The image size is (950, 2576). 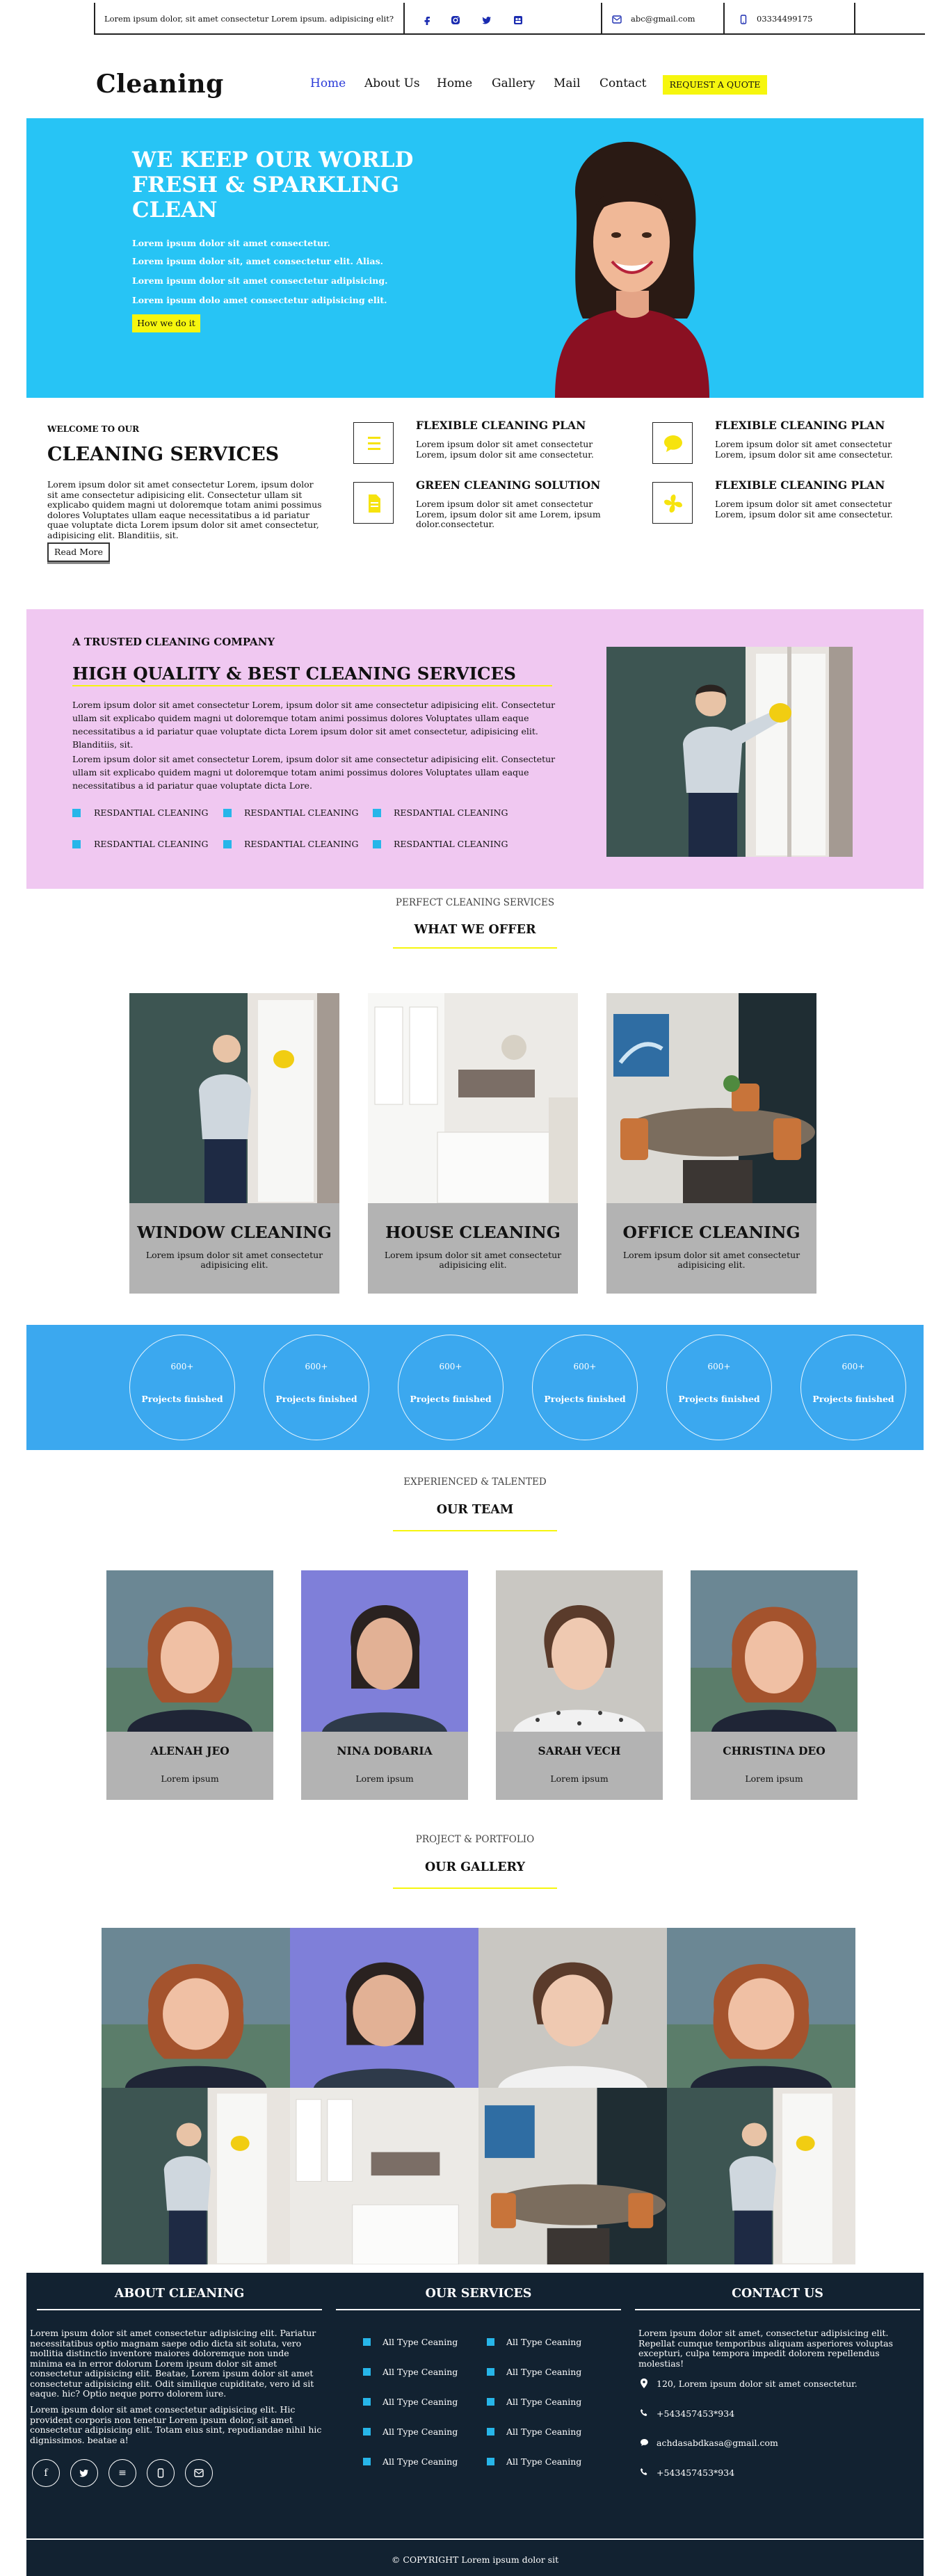 I want to click on footer-contact-title: CONTACT US, so click(x=777, y=2294).